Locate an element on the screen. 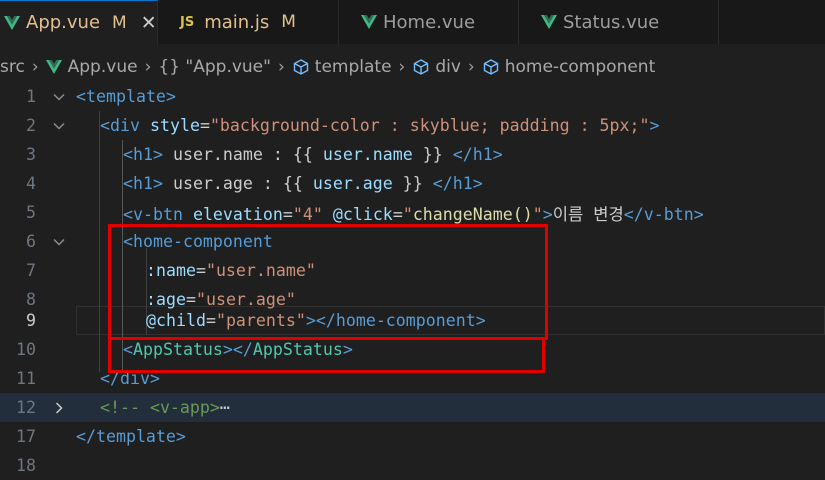 Image resolution: width=825 pixels, height=480 pixels. breadcrumb-item-module: {} "App.vue" is located at coordinates (214, 67).